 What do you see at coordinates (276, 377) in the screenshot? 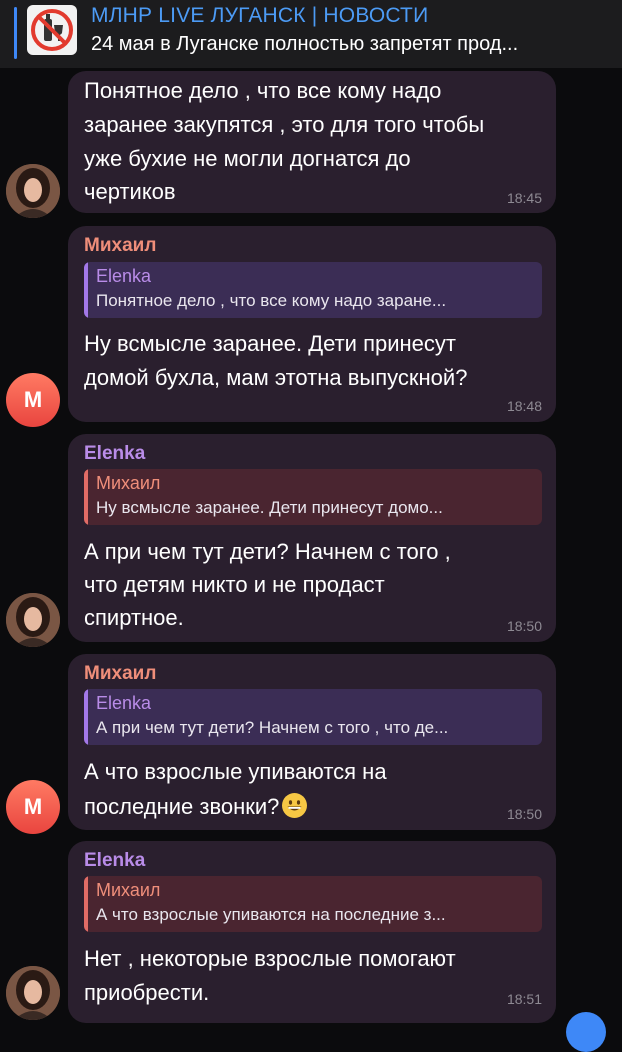
I see `message-line: домой бухла, мам этотна выпускной?` at bounding box center [276, 377].